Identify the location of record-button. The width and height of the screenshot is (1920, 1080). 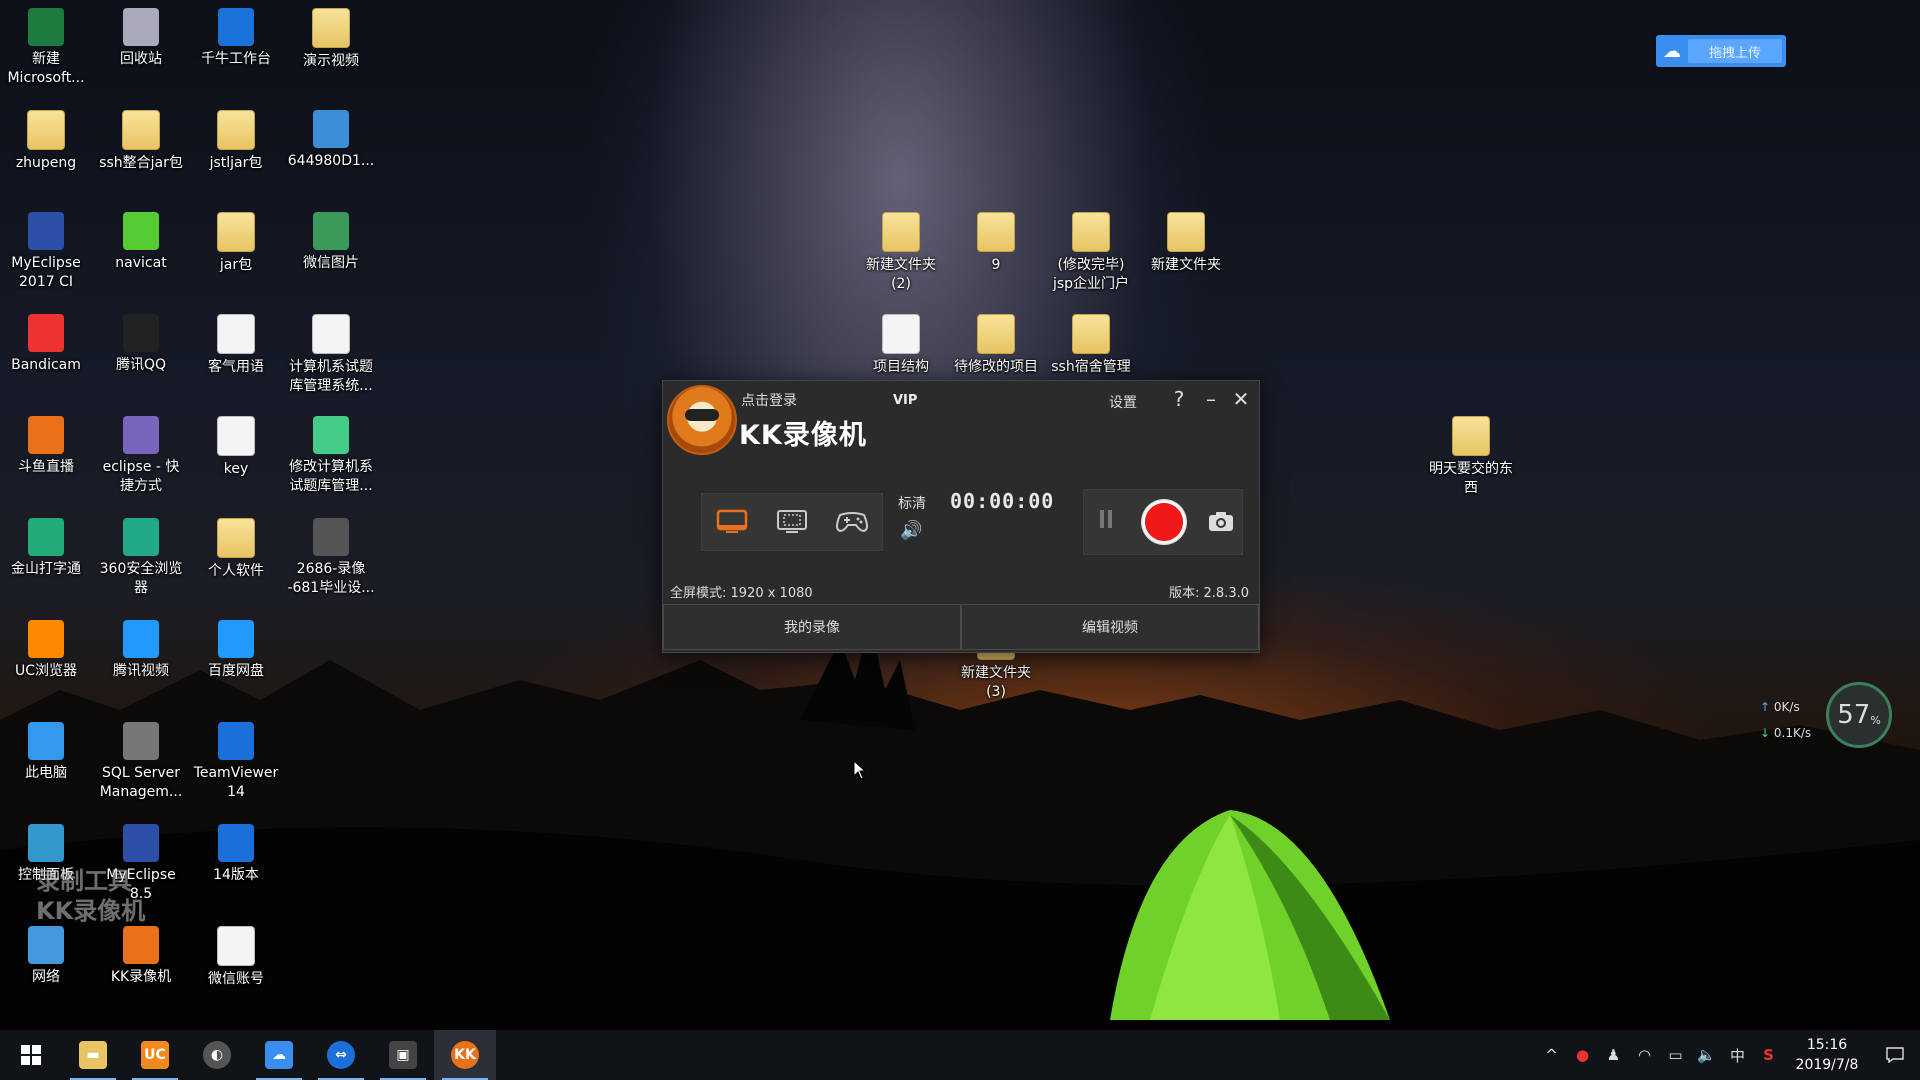
(1164, 522).